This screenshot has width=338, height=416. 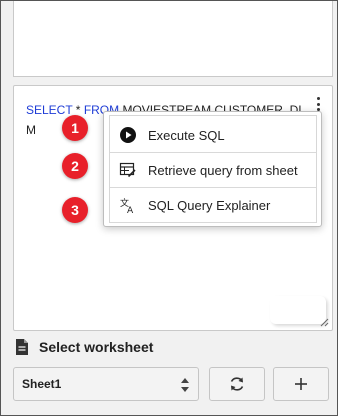 What do you see at coordinates (213, 222) in the screenshot?
I see `menu-divider` at bounding box center [213, 222].